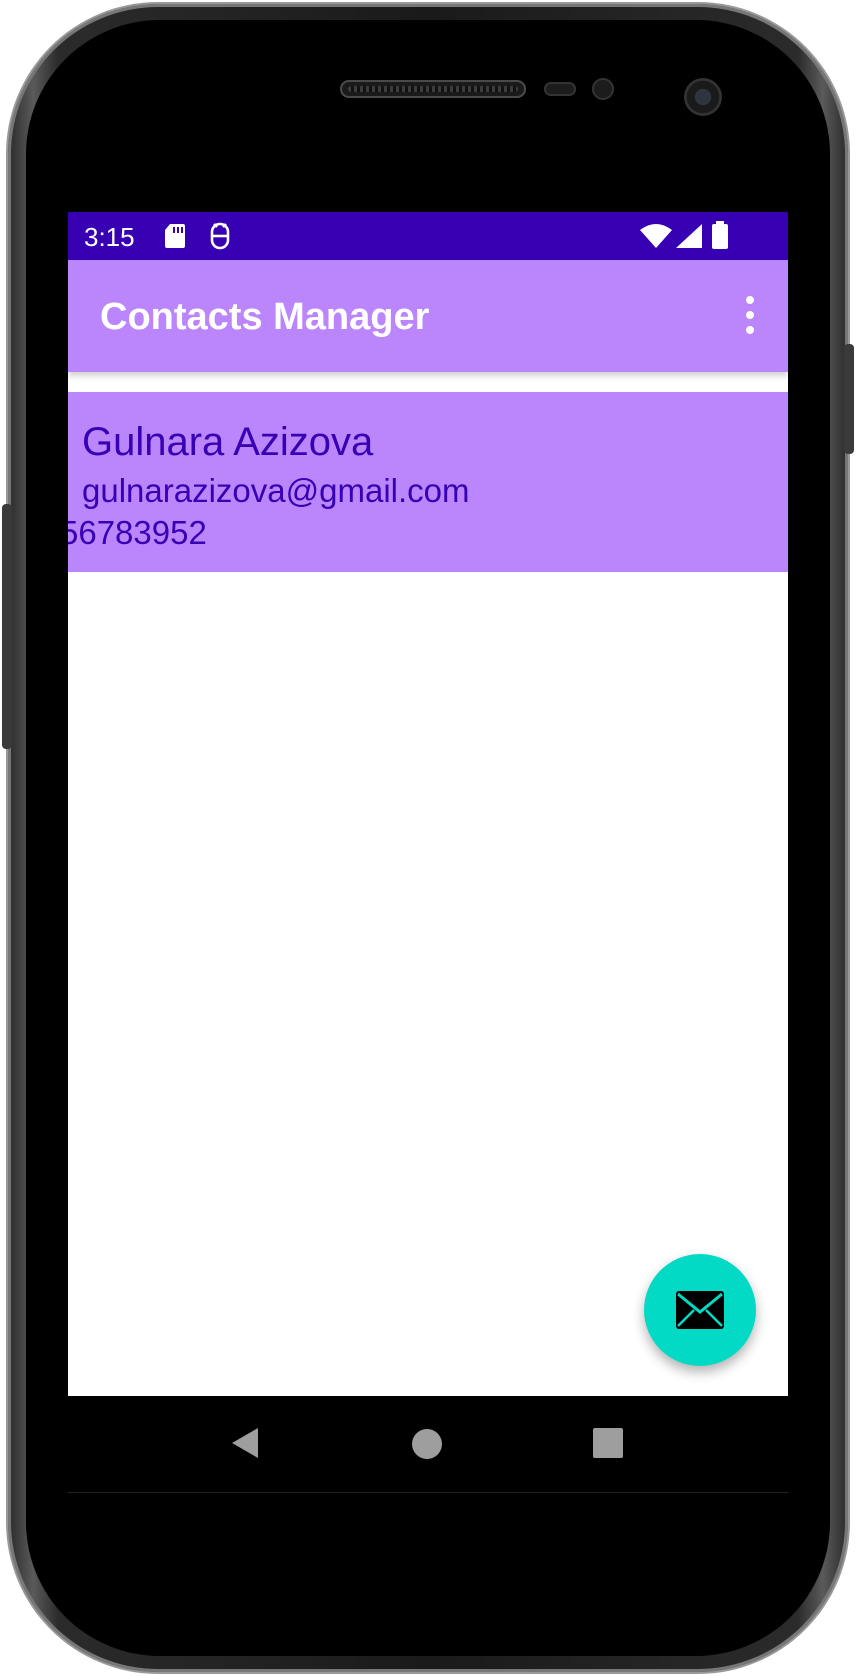  What do you see at coordinates (276, 490) in the screenshot?
I see `contact-email: gulnarazizova@gmail.com` at bounding box center [276, 490].